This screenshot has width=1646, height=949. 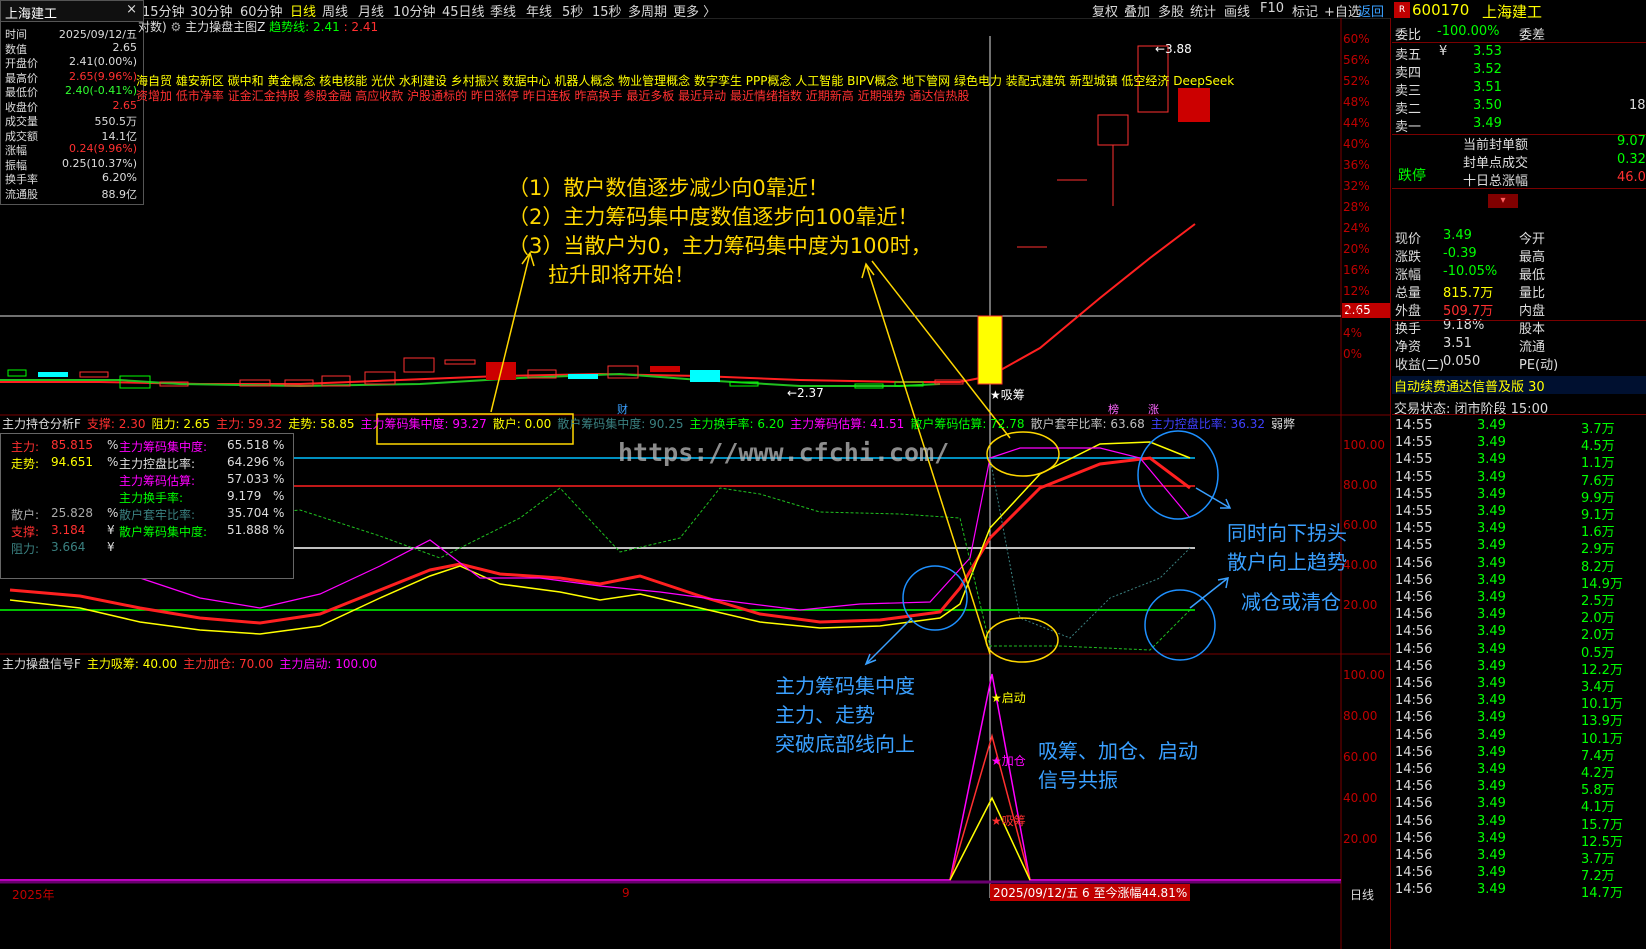 I want to click on ask-label: 卖四, so click(x=1408, y=73).